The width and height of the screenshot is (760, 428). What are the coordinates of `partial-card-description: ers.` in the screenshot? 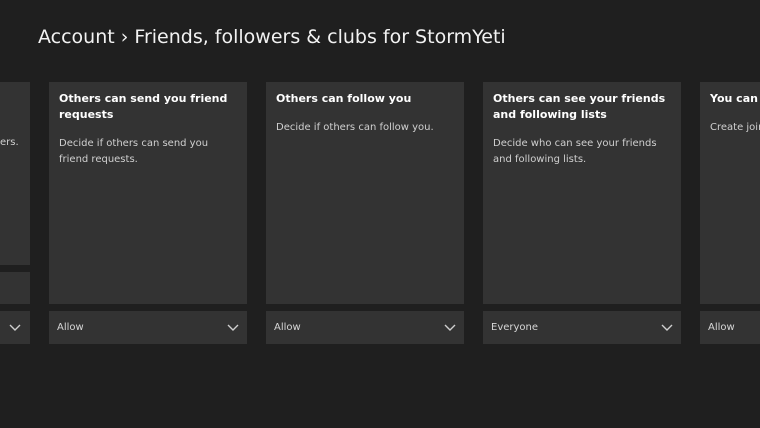 It's located at (9, 142).